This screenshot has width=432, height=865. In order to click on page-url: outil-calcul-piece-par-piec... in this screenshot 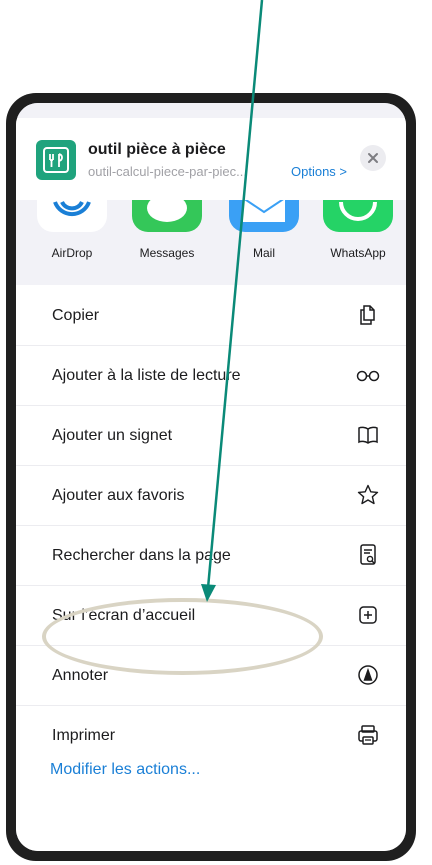, I will do `click(167, 171)`.